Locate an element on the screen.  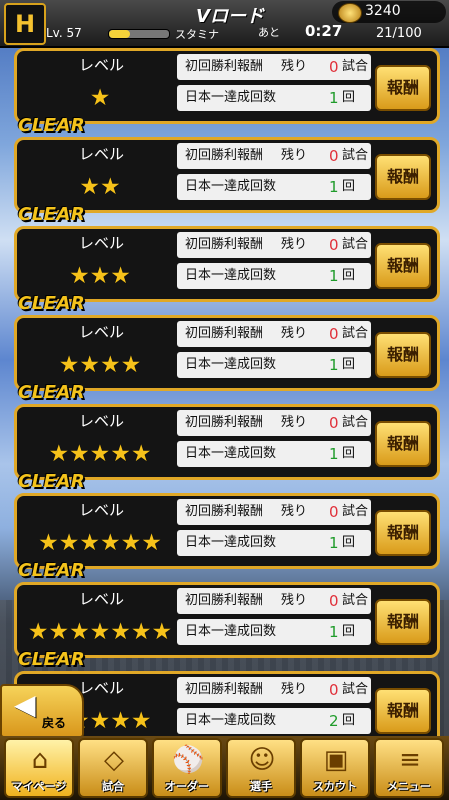
nav-scout-card: ▣ スカウト is located at coordinates (335, 768).